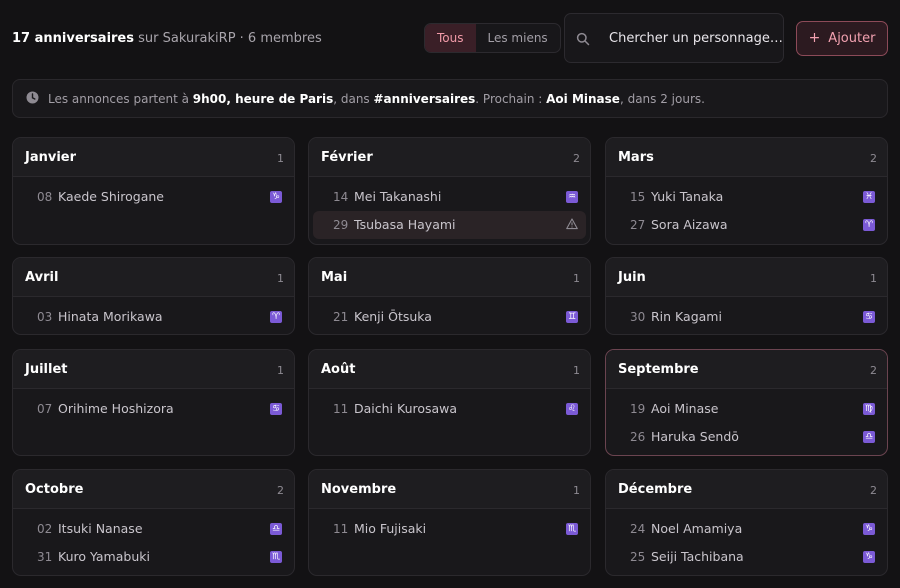 This screenshot has width=900, height=588. I want to click on character-name: Hinata Morikawa, so click(110, 316).